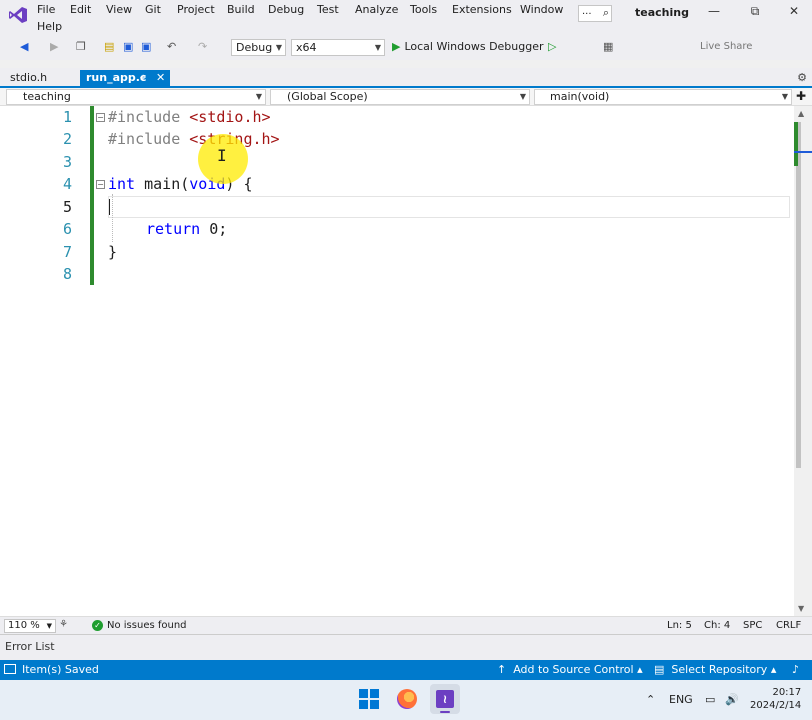  I want to click on zoom-value: 110 %, so click(24, 625).